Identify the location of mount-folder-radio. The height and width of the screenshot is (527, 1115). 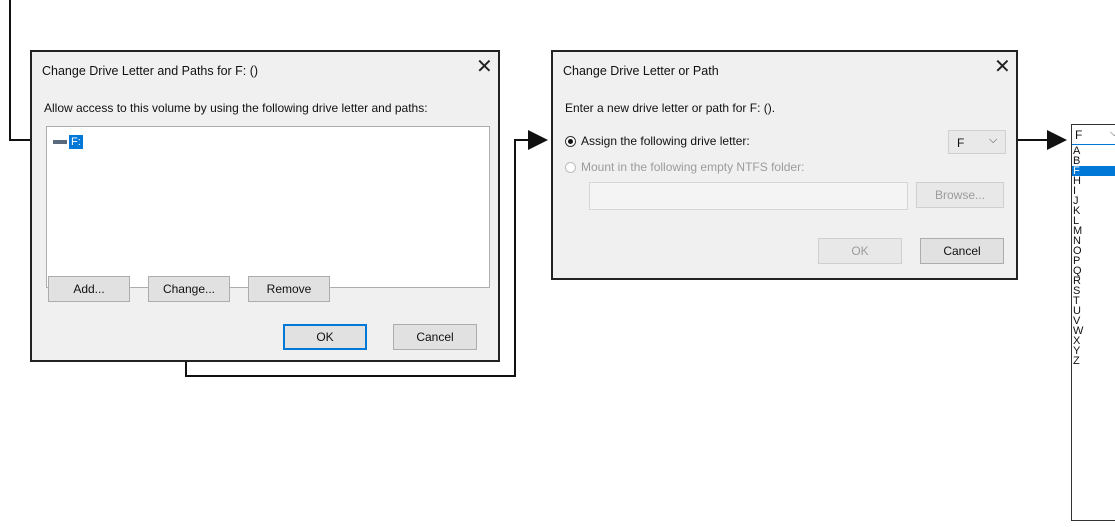
(570, 167).